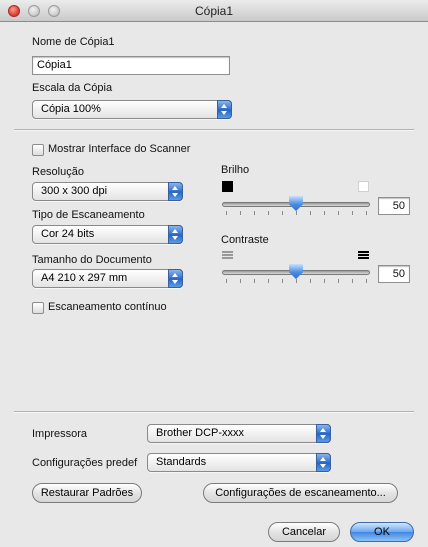 This screenshot has width=428, height=547. I want to click on brightness-label: Brilho, so click(235, 170).